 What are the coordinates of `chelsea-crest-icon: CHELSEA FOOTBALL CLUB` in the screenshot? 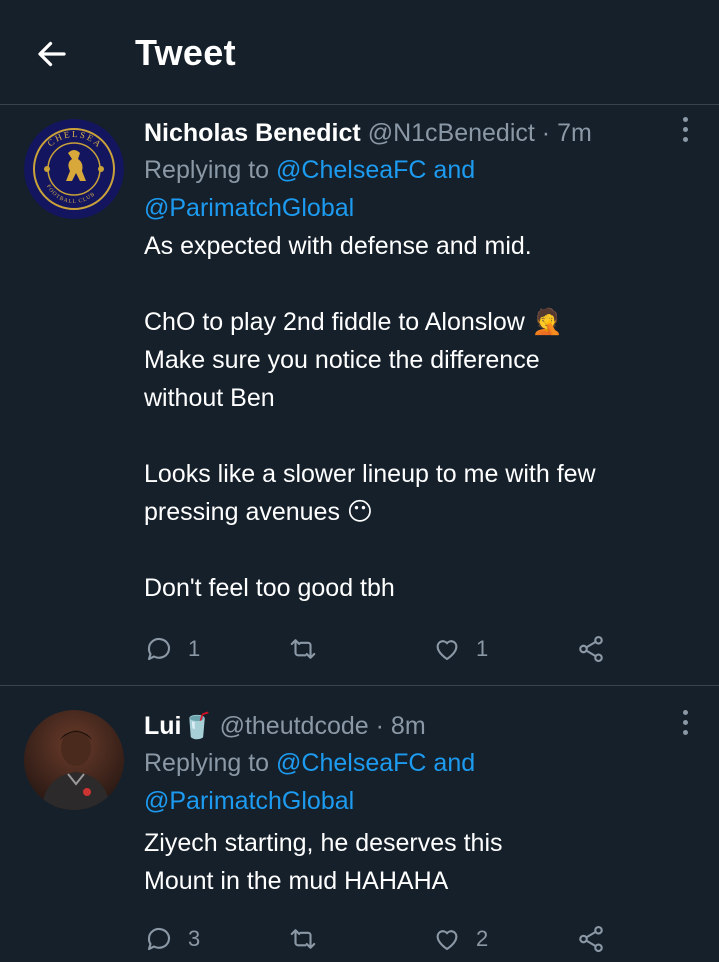 It's located at (74, 169).